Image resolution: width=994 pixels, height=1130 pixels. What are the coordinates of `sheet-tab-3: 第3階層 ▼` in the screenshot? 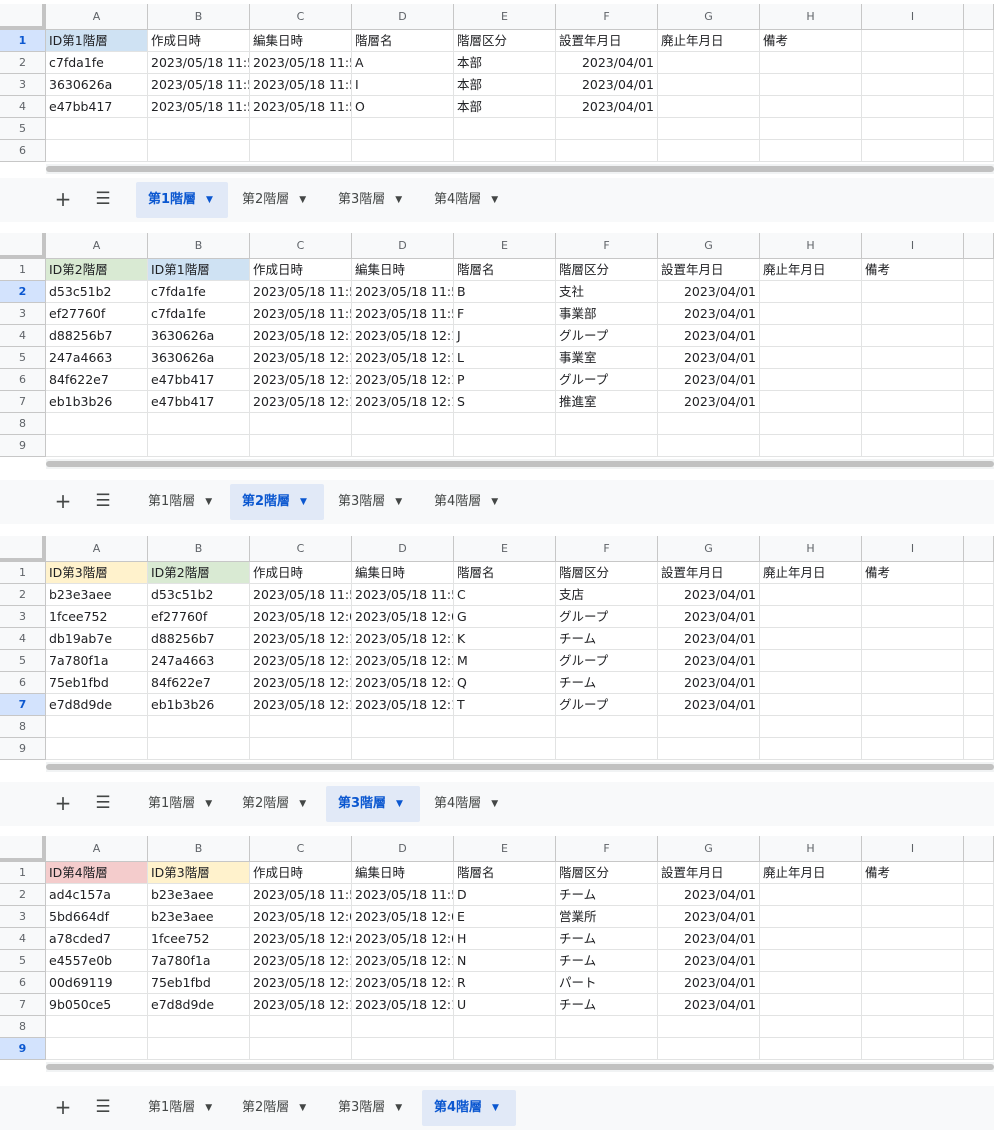 It's located at (373, 200).